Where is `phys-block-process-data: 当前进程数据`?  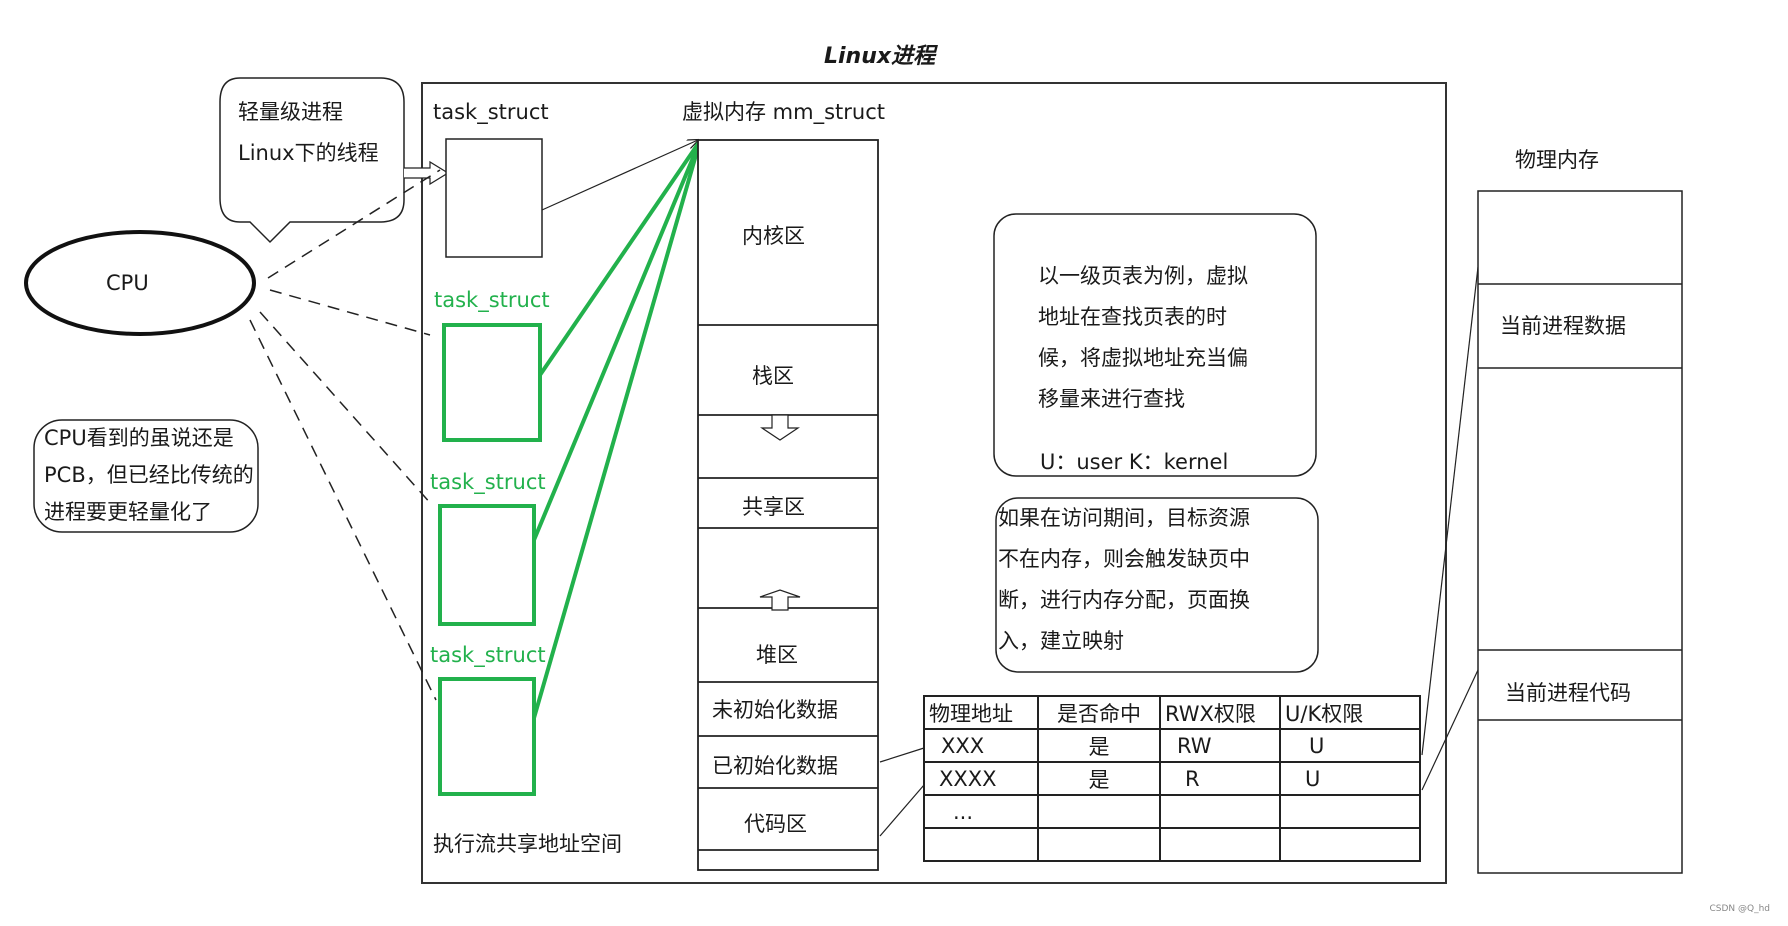
phys-block-process-data: 当前进程数据 is located at coordinates (1563, 326).